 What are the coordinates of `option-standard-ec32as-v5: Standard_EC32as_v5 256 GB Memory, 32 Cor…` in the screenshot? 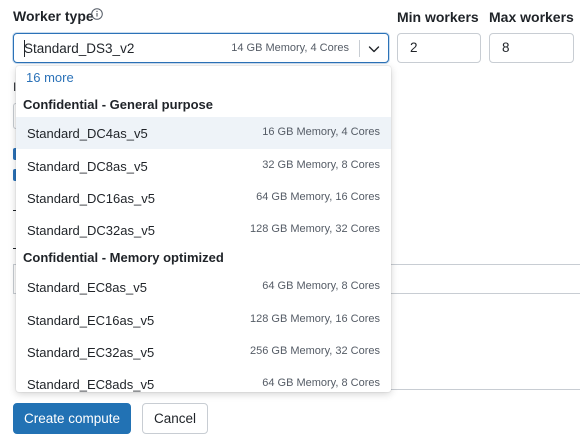 It's located at (203, 352).